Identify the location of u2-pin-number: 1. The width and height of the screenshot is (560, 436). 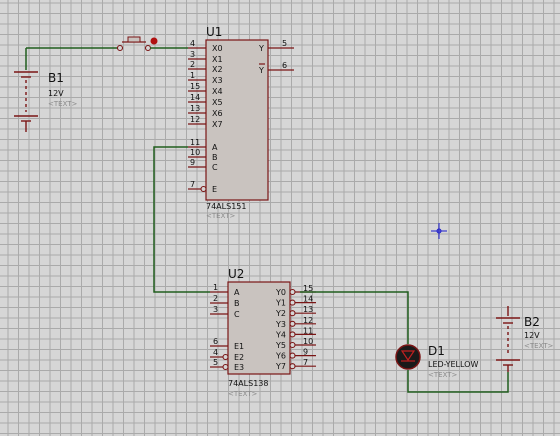
(215, 287).